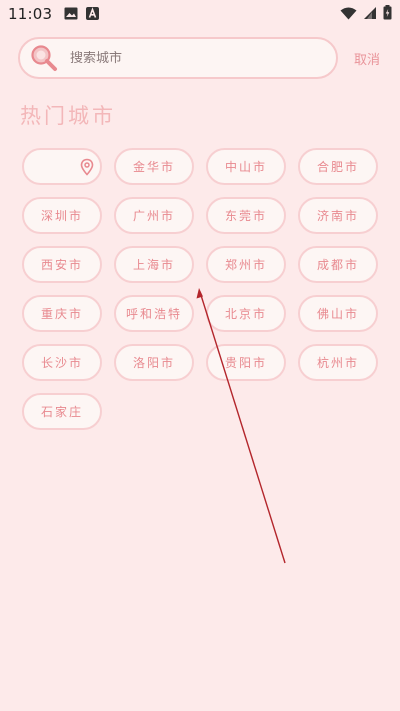 The height and width of the screenshot is (711, 400). What do you see at coordinates (62, 215) in the screenshot?
I see `city-button: 深圳市` at bounding box center [62, 215].